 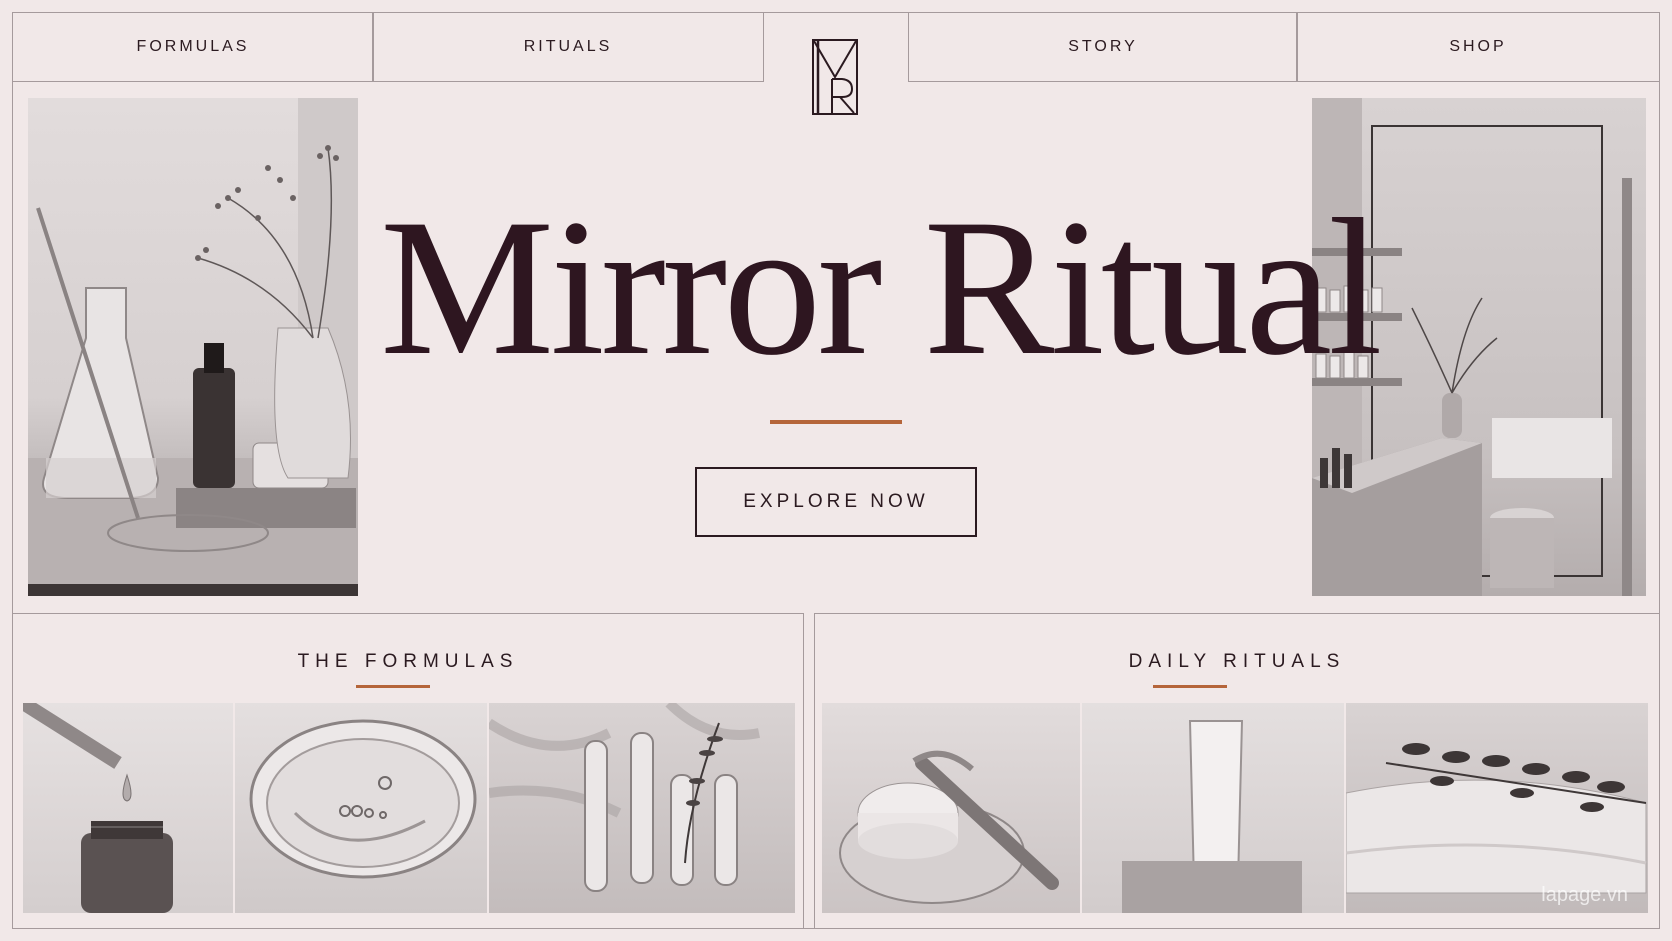 What do you see at coordinates (881, 287) in the screenshot?
I see `hero-title: Mirror Ritual` at bounding box center [881, 287].